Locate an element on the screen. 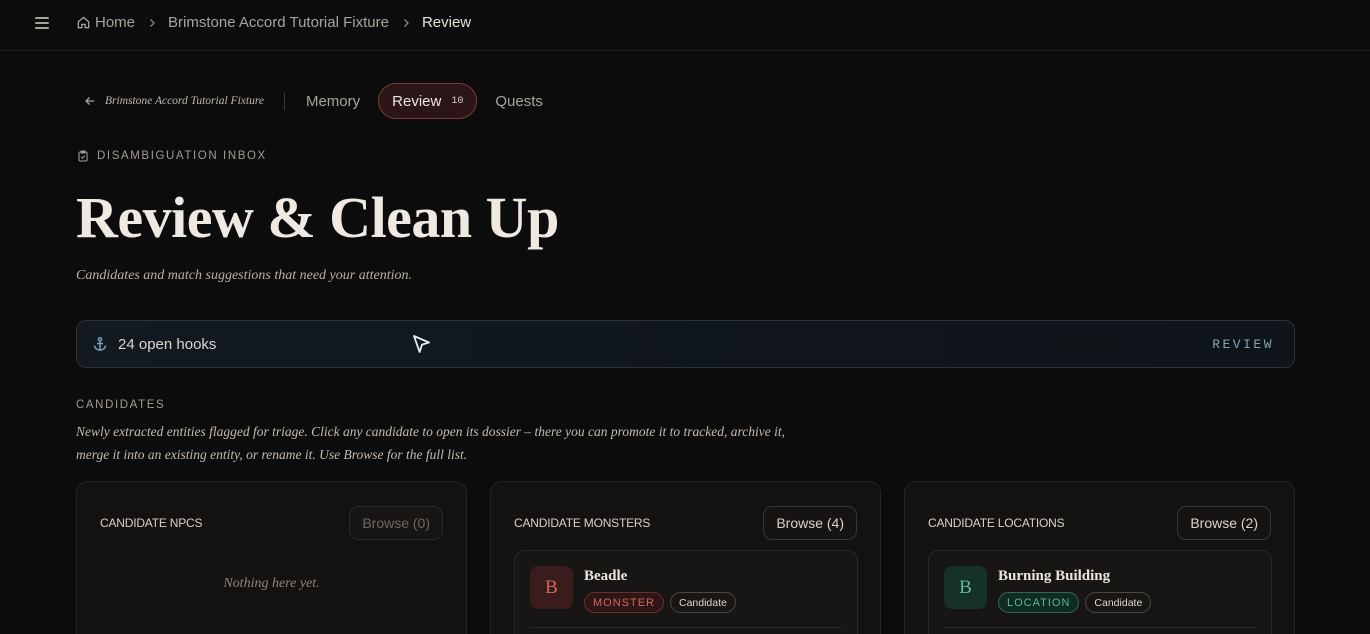 This screenshot has width=1370, height=634. tab-quests: Quests is located at coordinates (519, 101).